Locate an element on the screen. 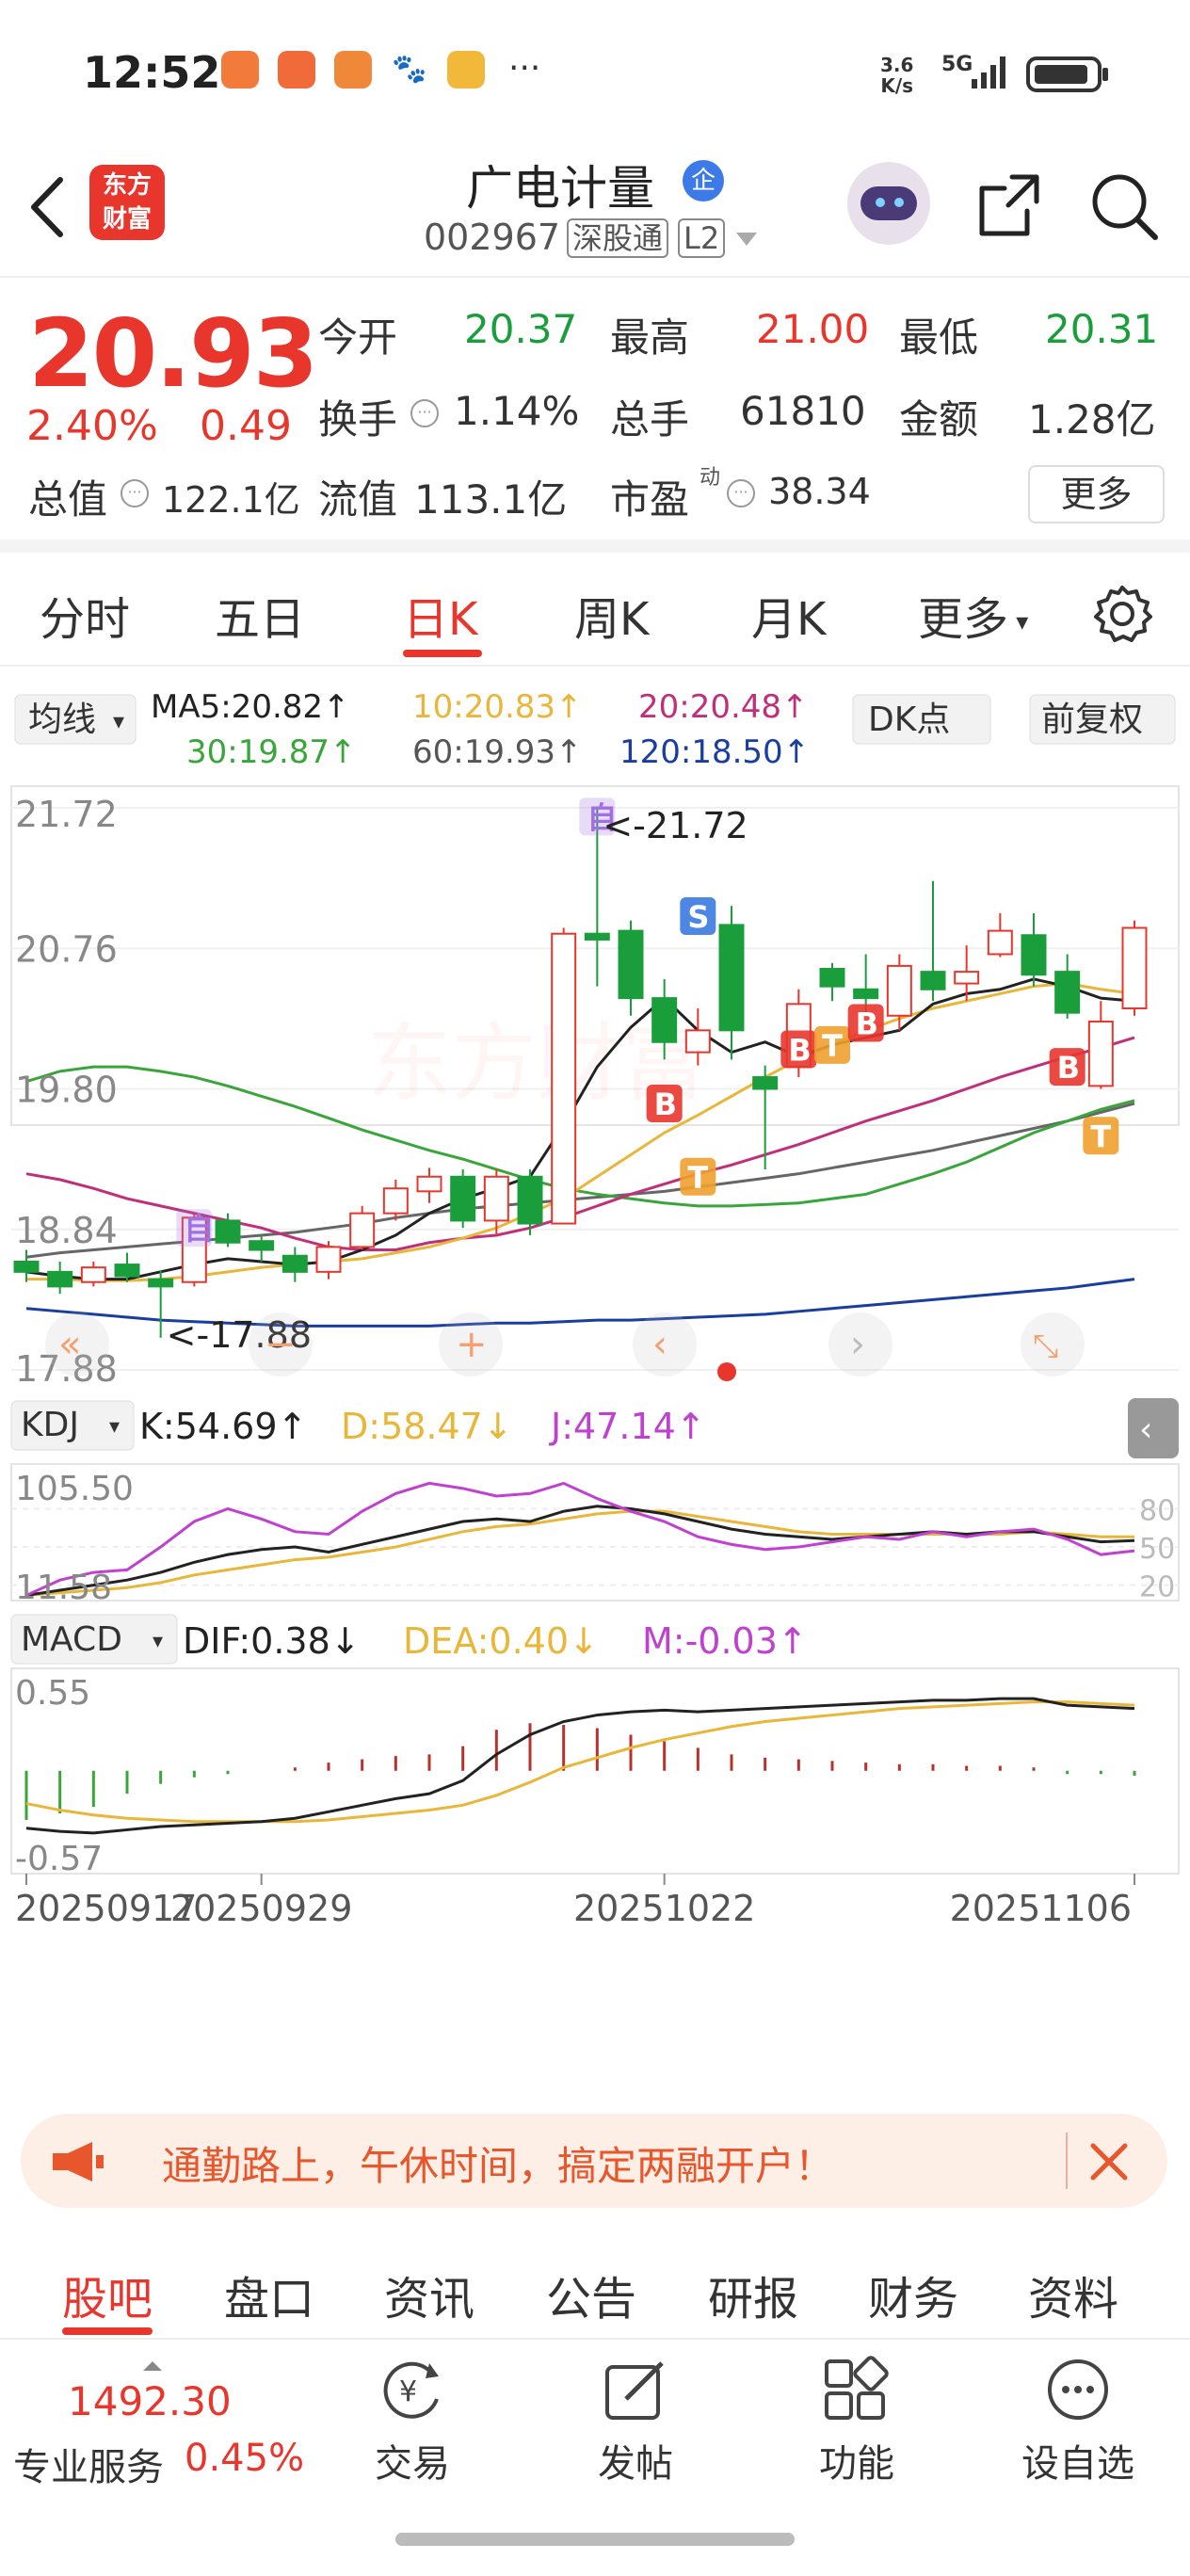 Image resolution: width=1190 pixels, height=2576 pixels. tab-news: 资讯 is located at coordinates (429, 2294).